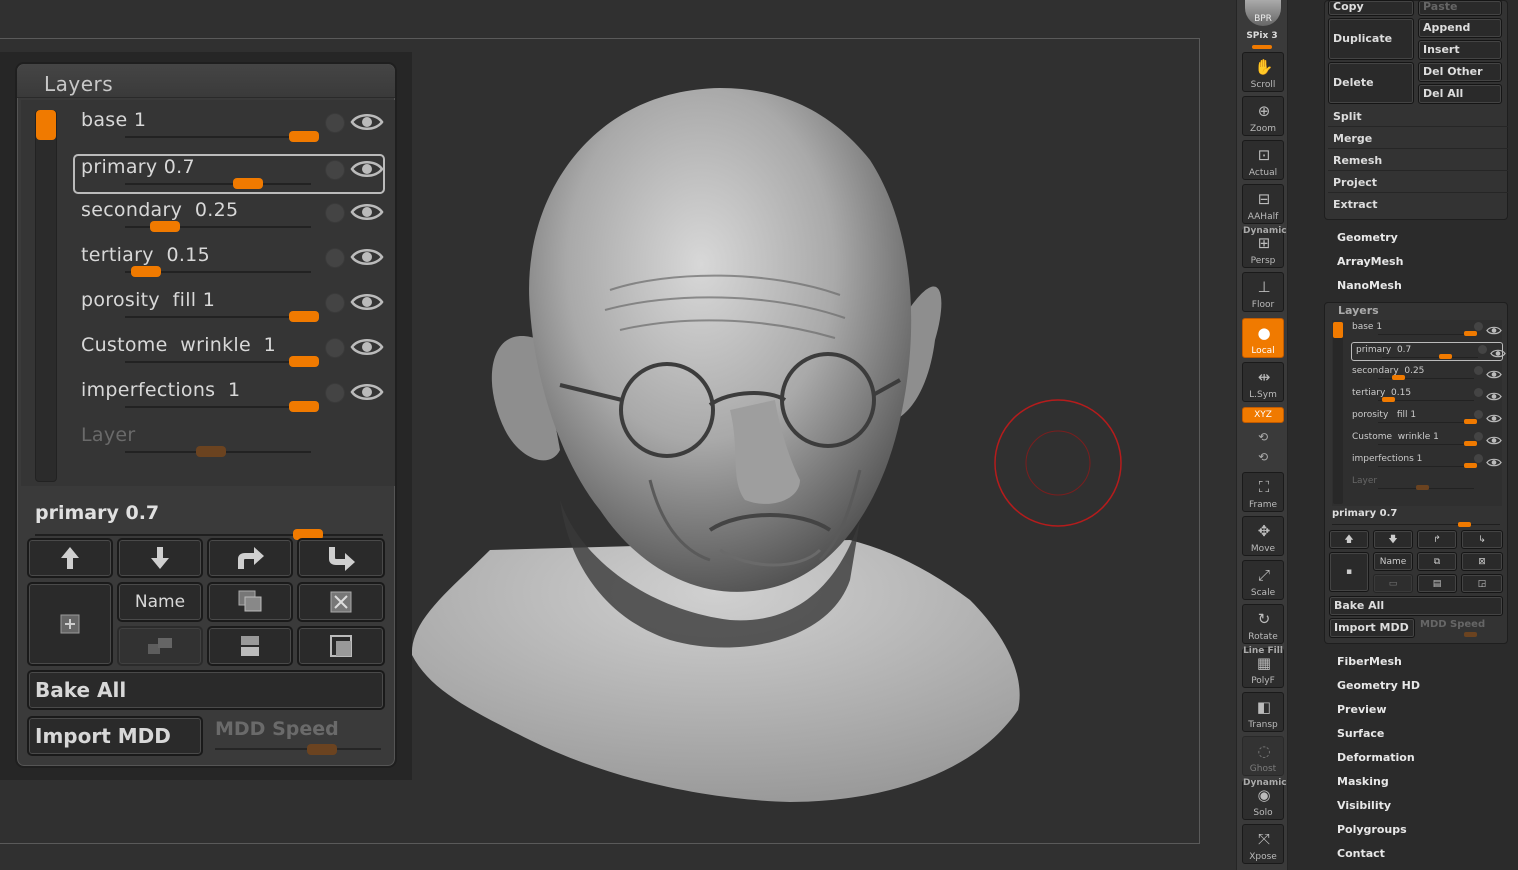 This screenshot has width=1518, height=870. I want to click on small-split-layer-button: ▤, so click(1437, 583).